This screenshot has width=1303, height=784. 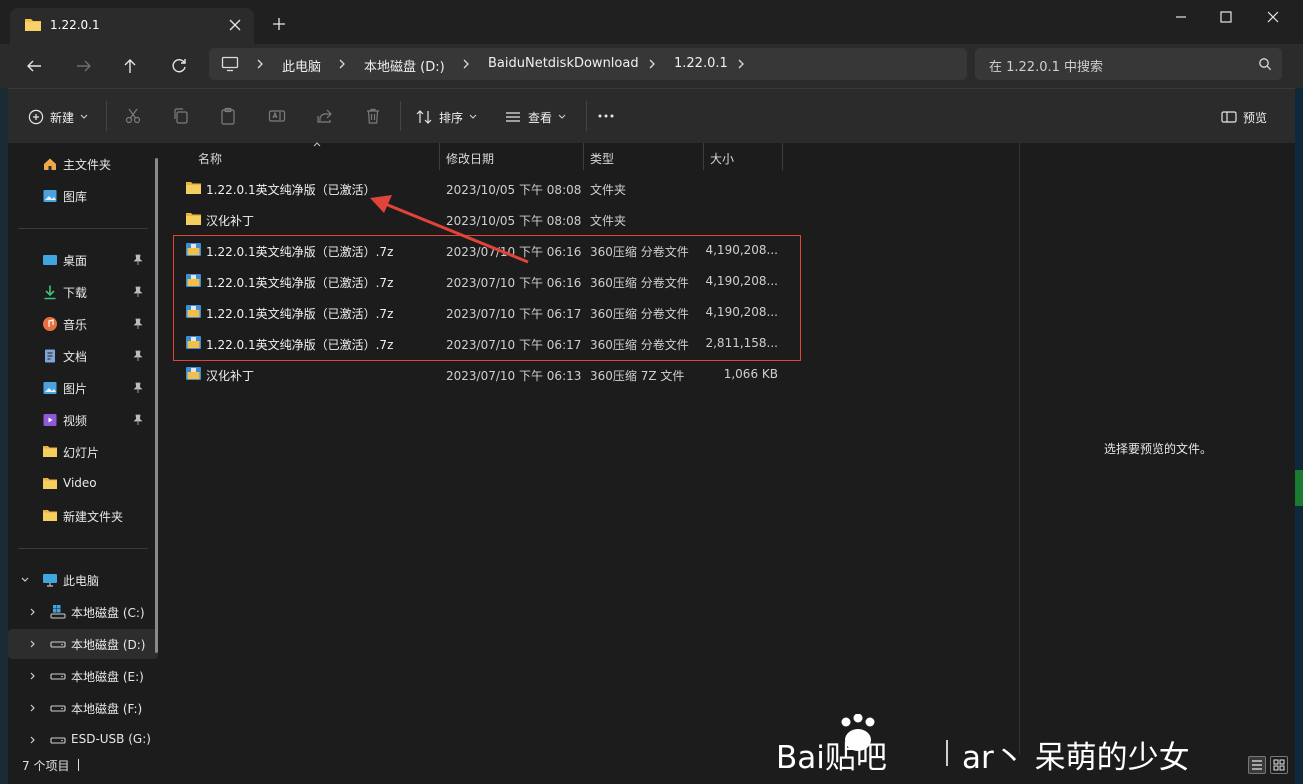 What do you see at coordinates (132, 26) in the screenshot?
I see `window-tab: 1.22.0.1` at bounding box center [132, 26].